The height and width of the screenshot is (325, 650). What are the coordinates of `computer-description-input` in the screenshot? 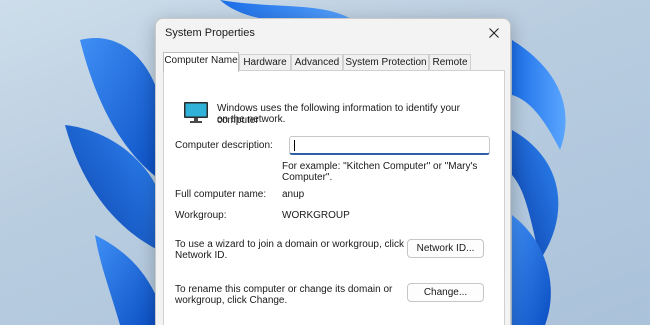 It's located at (389, 145).